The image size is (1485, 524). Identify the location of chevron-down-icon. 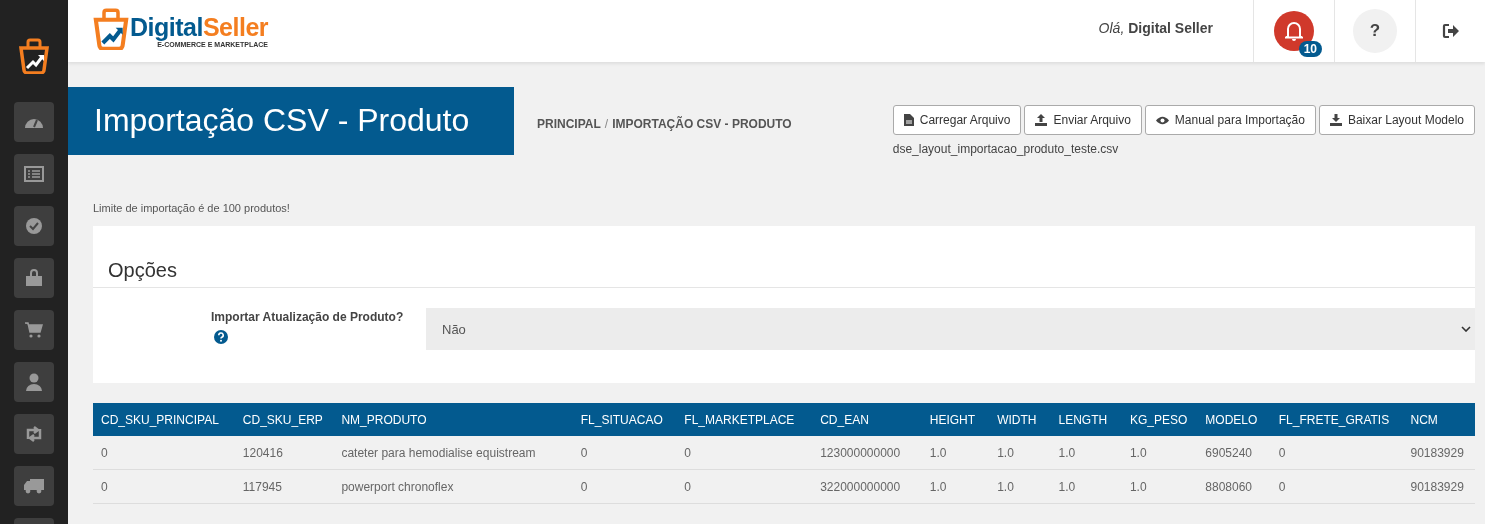
(1466, 329).